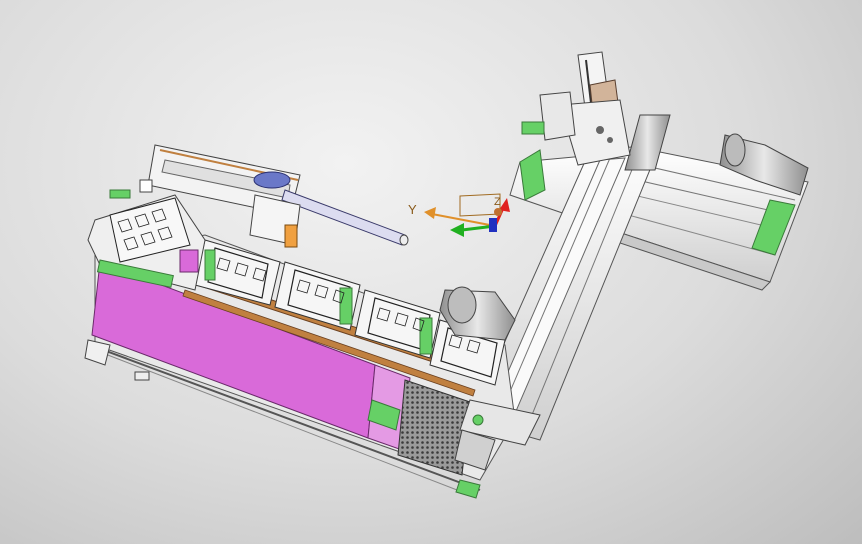 Image resolution: width=862 pixels, height=544 pixels. I want to click on blue-pulley, so click(272, 180).